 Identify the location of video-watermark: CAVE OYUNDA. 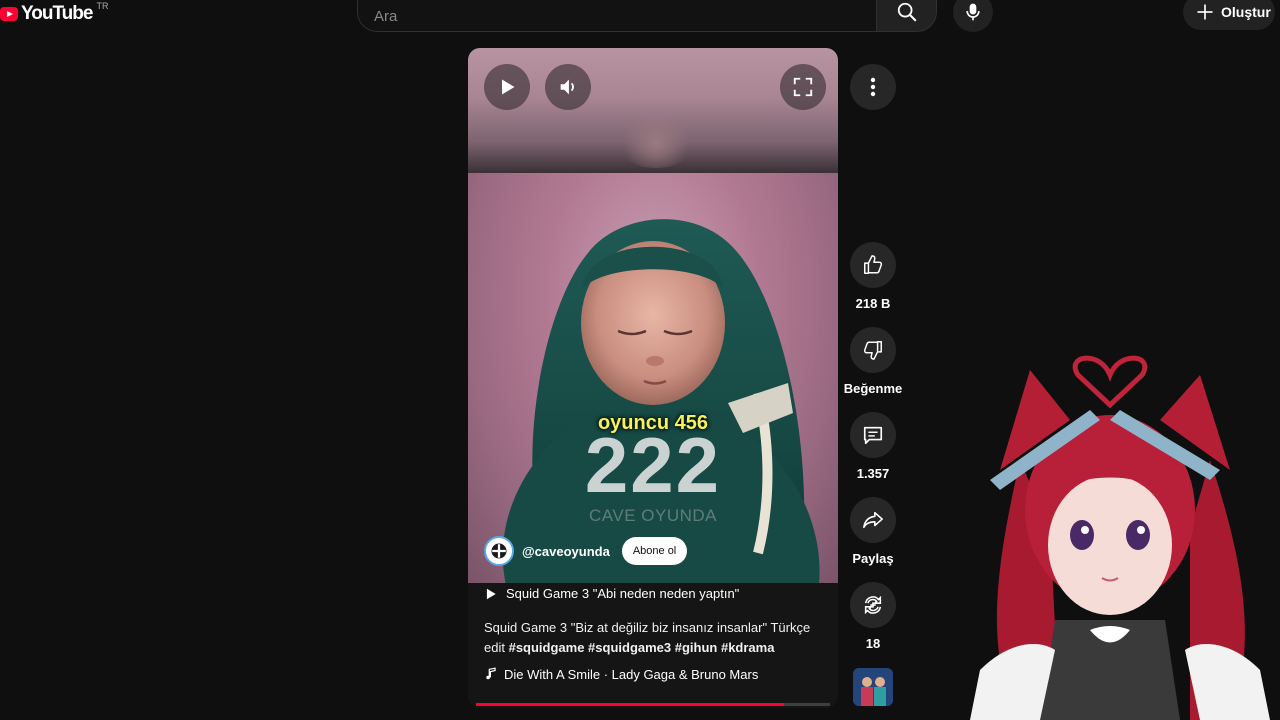
(653, 515).